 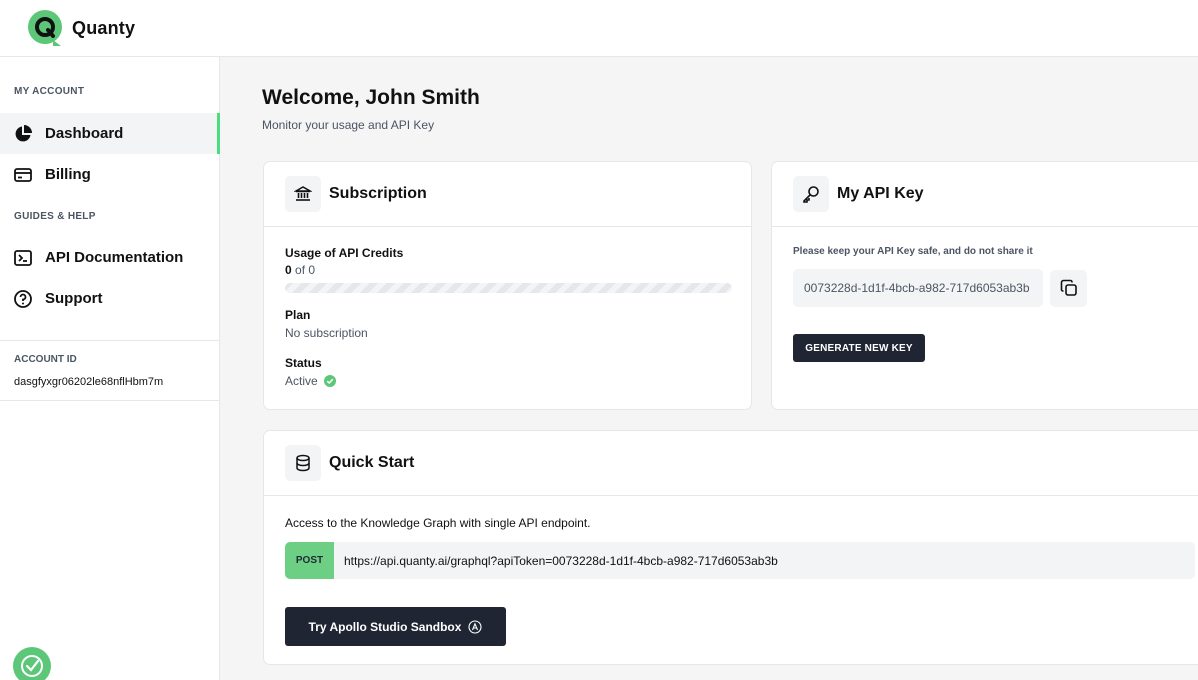 I want to click on api-key-card-header: My API Key, so click(x=985, y=194).